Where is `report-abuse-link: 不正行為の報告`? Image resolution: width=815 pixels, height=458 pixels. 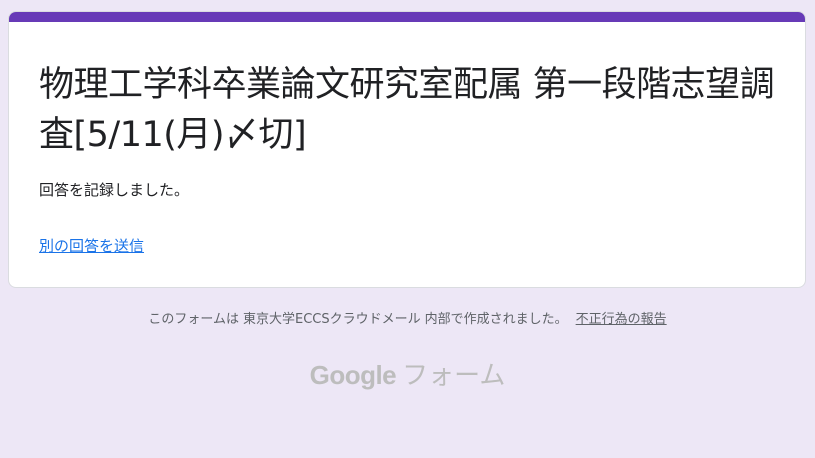
report-abuse-link: 不正行為の報告 is located at coordinates (621, 319).